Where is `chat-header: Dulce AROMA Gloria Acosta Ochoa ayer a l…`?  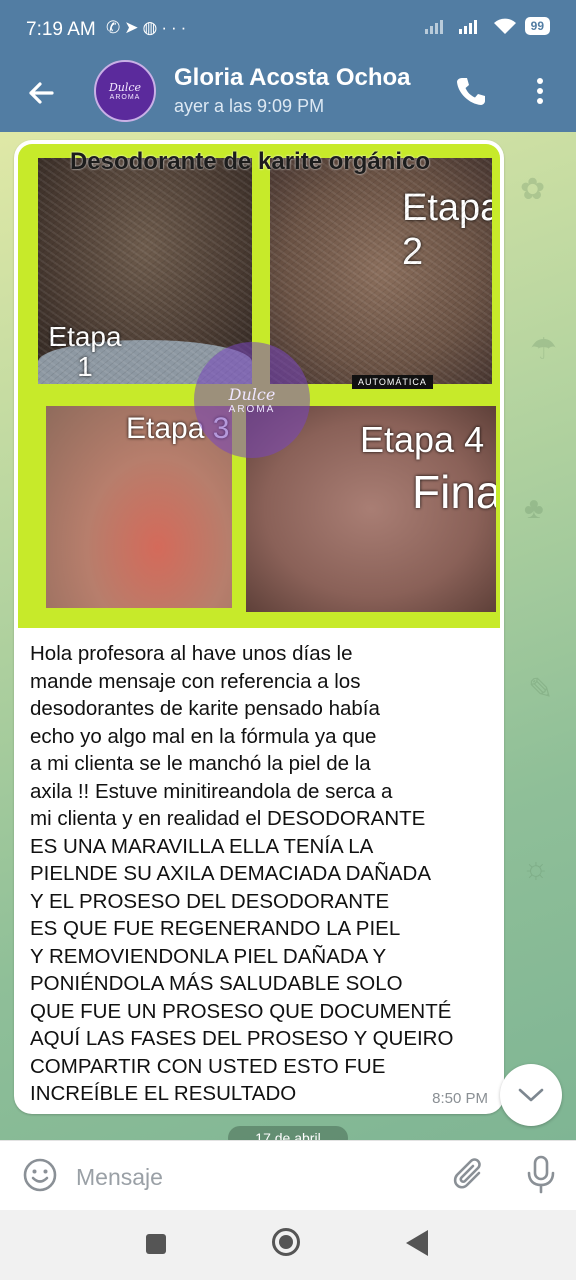 chat-header: Dulce AROMA Gloria Acosta Ochoa ayer a l… is located at coordinates (288, 96).